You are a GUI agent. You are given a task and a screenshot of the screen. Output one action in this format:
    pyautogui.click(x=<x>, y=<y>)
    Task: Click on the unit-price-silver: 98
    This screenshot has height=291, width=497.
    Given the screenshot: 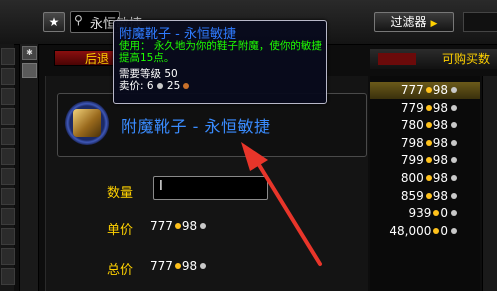 What is the action you would take?
    pyautogui.click(x=189, y=226)
    